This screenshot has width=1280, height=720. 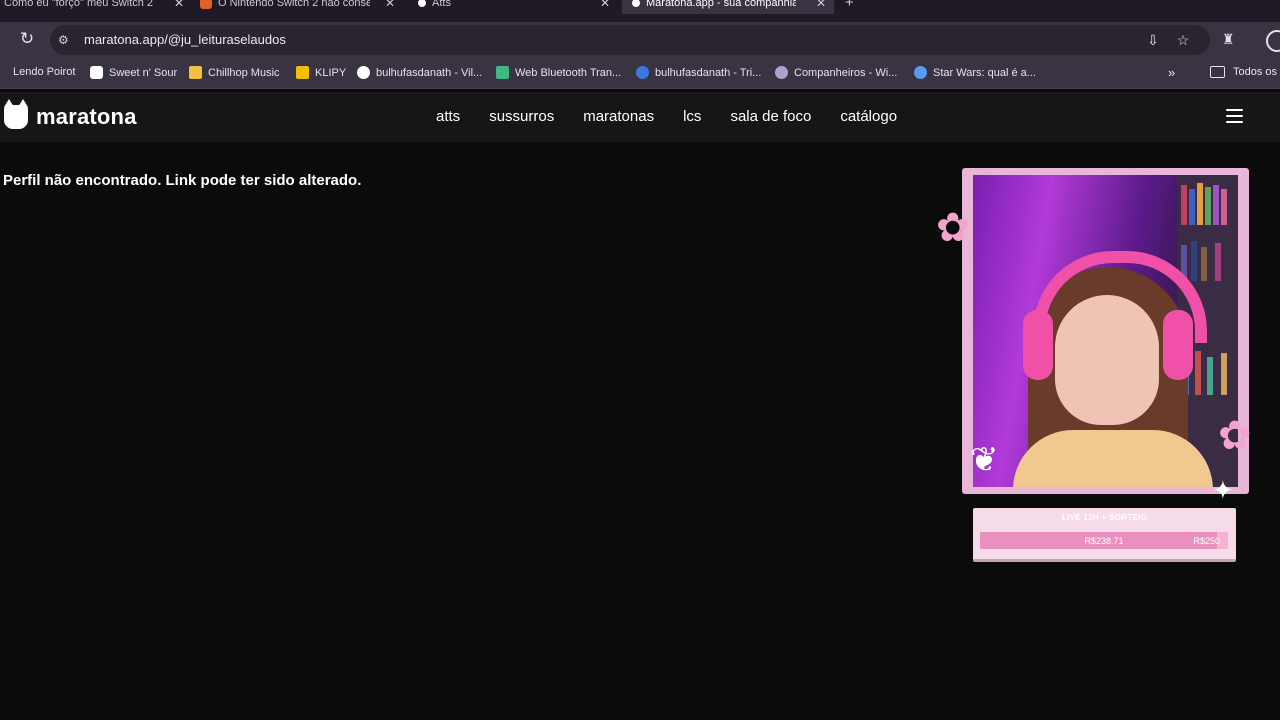 What do you see at coordinates (1171, 72) in the screenshot?
I see `bookmarks-overflow-button: »` at bounding box center [1171, 72].